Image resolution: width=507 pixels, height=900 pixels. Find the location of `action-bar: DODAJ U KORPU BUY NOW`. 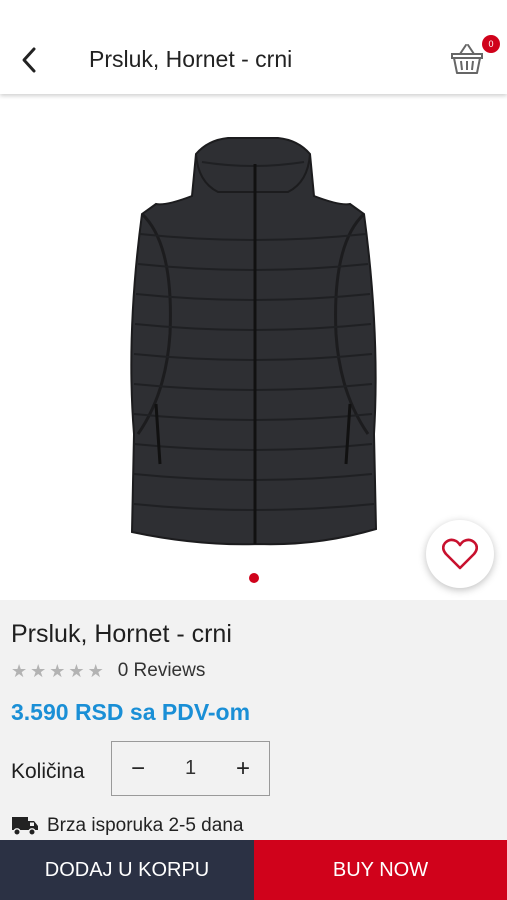

action-bar: DODAJ U KORPU BUY NOW is located at coordinates (253, 870).